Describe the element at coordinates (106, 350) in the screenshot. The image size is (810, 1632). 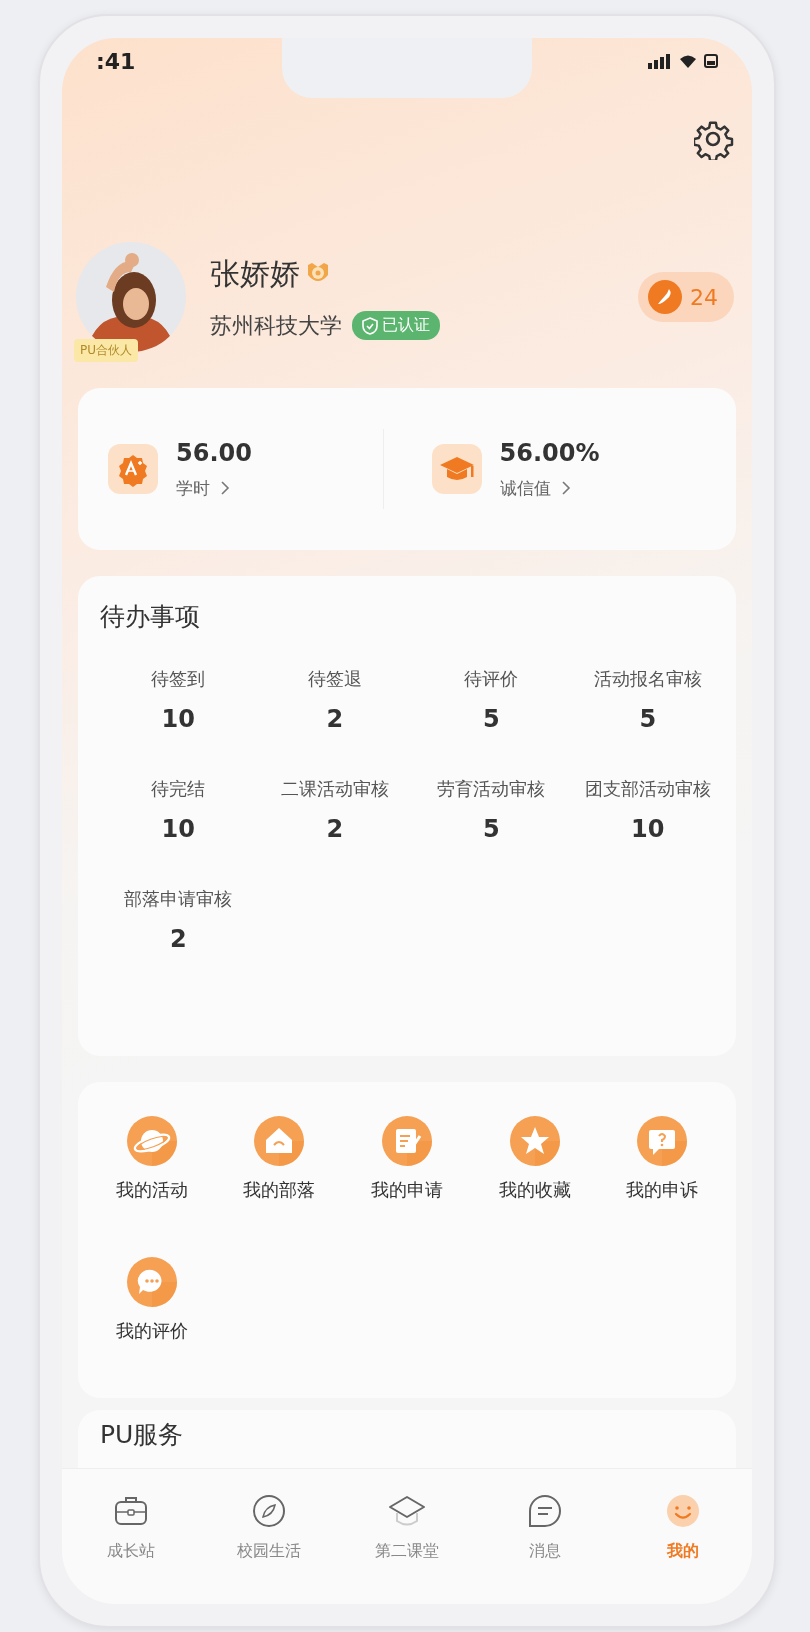
I see `partner-badge: PU合伙人` at that location.